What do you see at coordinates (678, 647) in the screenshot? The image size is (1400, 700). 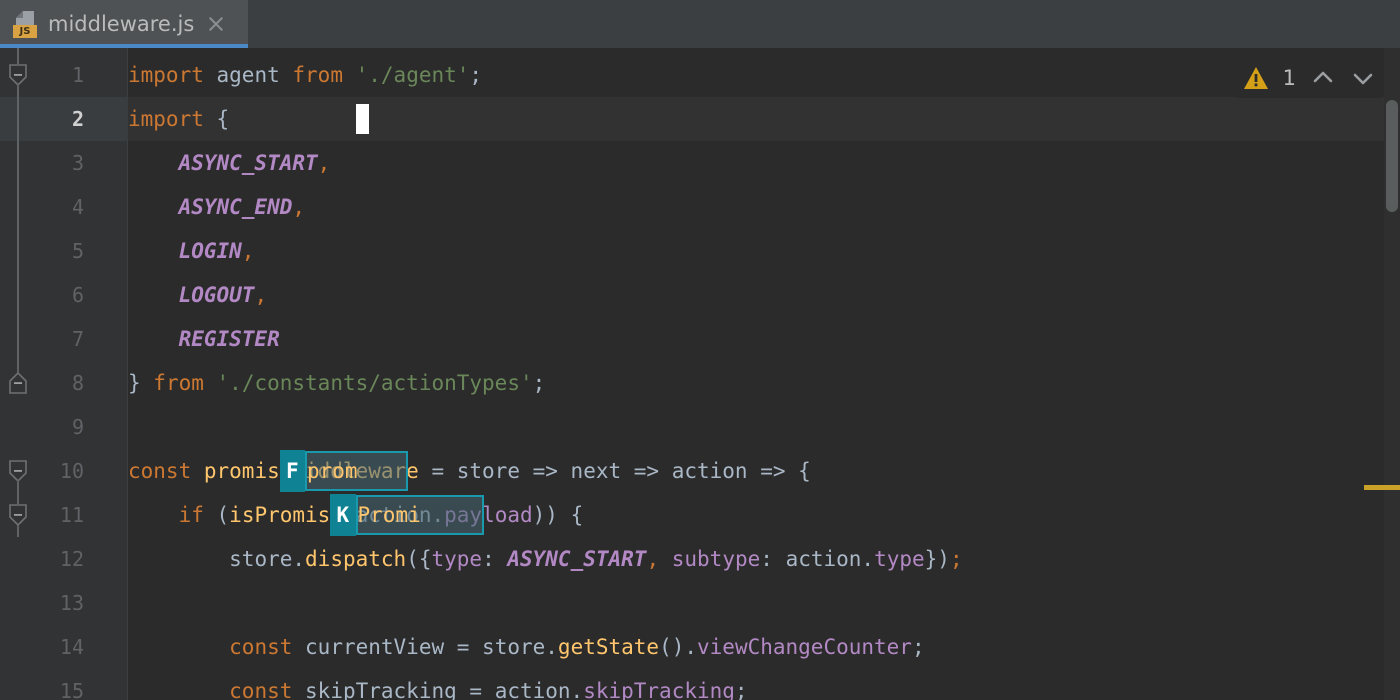 I see `code-token: ().` at bounding box center [678, 647].